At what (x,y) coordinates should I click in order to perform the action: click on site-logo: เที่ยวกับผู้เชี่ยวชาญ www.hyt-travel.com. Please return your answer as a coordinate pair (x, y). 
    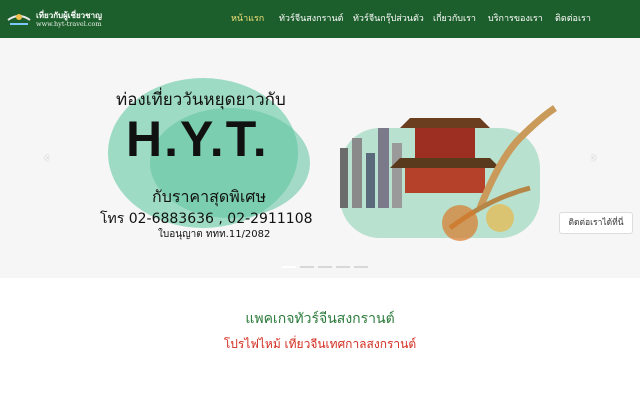
    Looking at the image, I should click on (62, 19).